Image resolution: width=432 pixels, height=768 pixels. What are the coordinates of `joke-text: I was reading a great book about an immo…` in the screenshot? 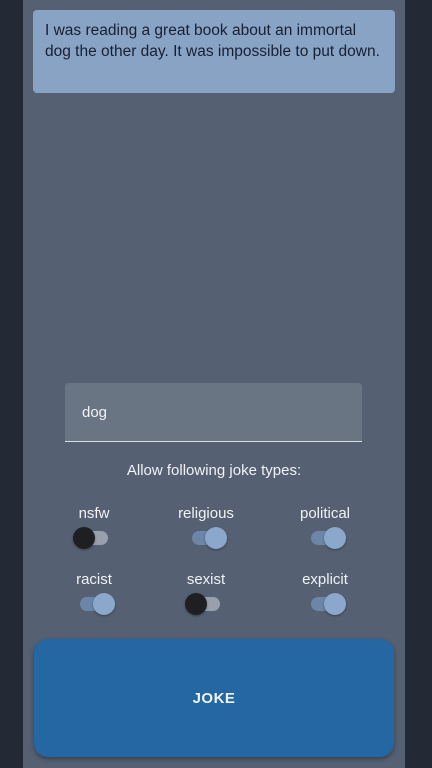 It's located at (212, 41).